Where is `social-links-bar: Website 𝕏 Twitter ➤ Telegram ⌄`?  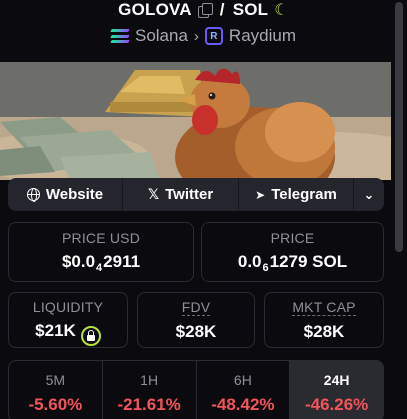 social-links-bar: Website 𝕏 Twitter ➤ Telegram ⌄ is located at coordinates (196, 194).